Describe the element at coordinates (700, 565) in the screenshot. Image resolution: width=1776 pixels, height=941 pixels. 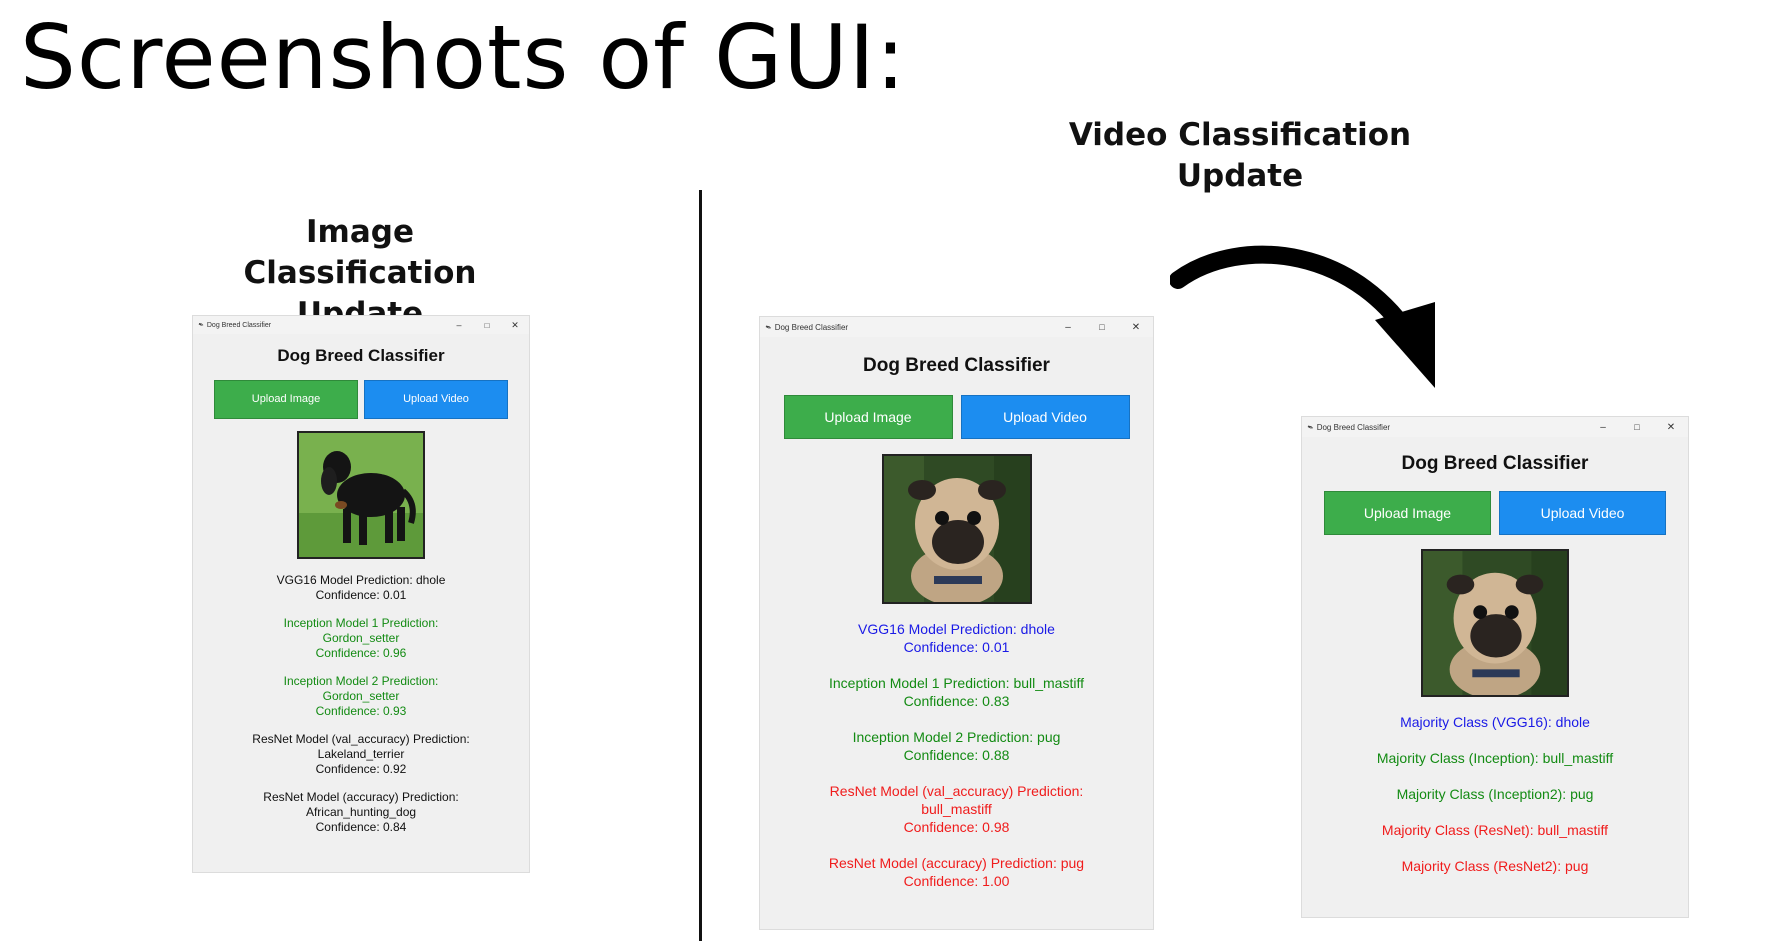
I see `divider` at that location.